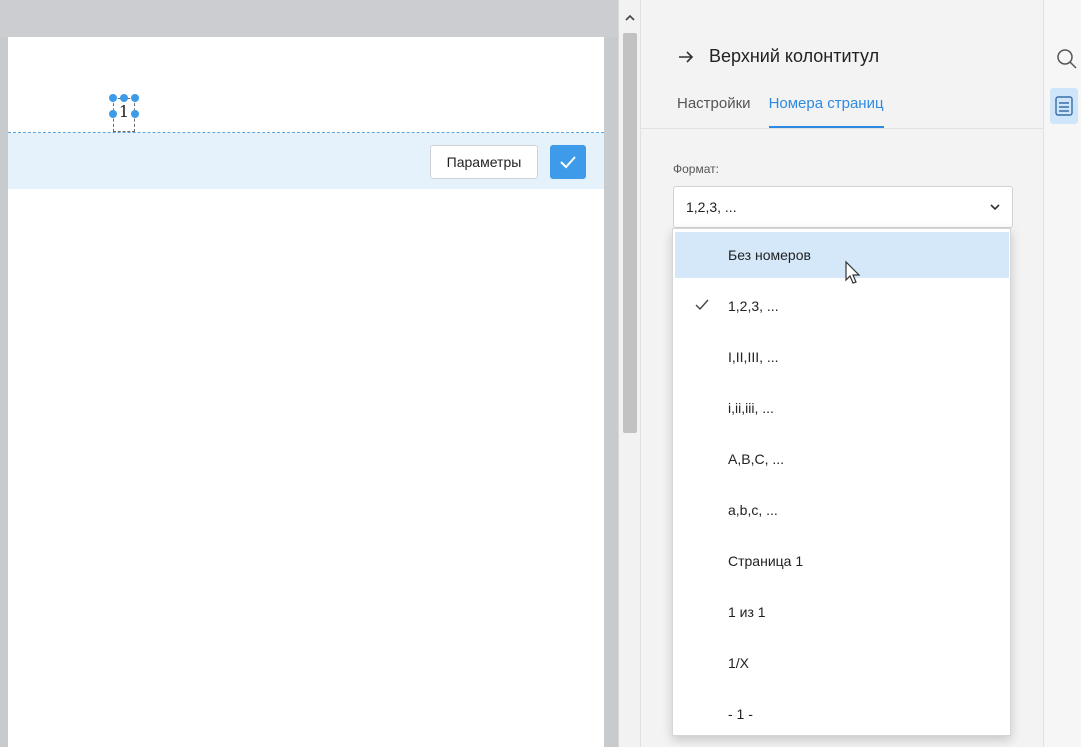  Describe the element at coordinates (484, 162) in the screenshot. I see `parameters-button: Параметры` at that location.